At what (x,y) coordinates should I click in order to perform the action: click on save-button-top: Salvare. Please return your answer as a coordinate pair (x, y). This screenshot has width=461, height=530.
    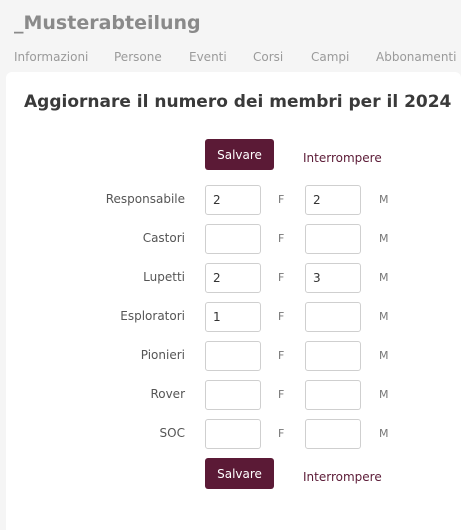
    Looking at the image, I should click on (239, 154).